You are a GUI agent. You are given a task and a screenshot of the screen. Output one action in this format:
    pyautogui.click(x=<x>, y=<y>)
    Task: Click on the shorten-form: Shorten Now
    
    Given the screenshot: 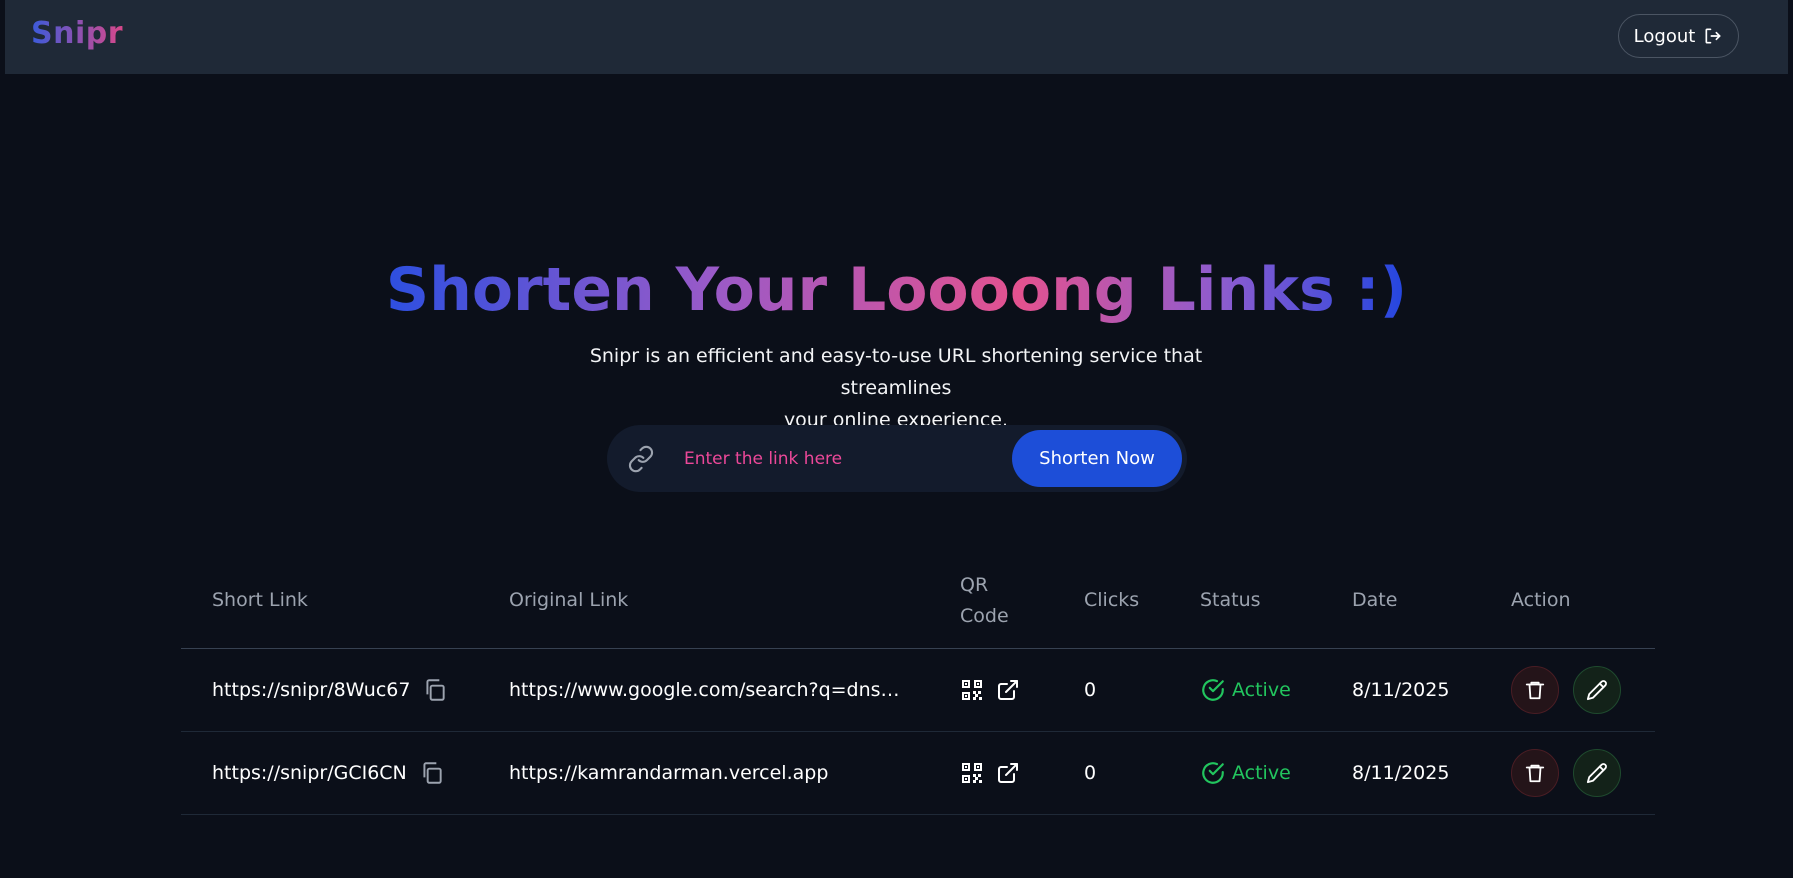 What is the action you would take?
    pyautogui.click(x=897, y=458)
    